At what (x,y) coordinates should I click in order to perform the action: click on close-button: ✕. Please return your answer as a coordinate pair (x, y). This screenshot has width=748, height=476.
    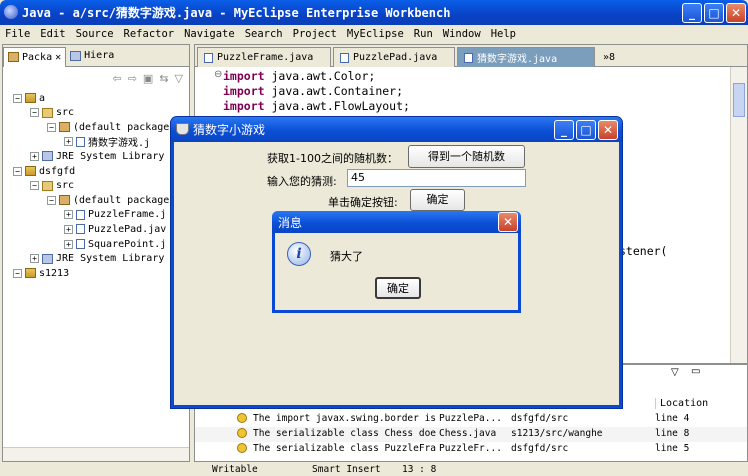
    Looking at the image, I should click on (736, 13).